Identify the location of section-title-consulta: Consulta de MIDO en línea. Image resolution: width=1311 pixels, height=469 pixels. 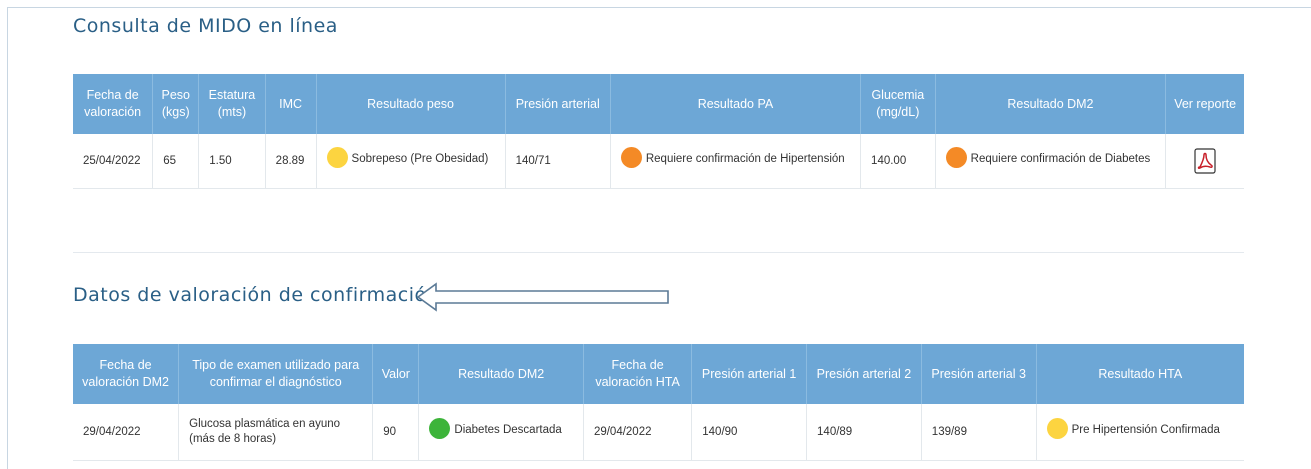
(205, 26).